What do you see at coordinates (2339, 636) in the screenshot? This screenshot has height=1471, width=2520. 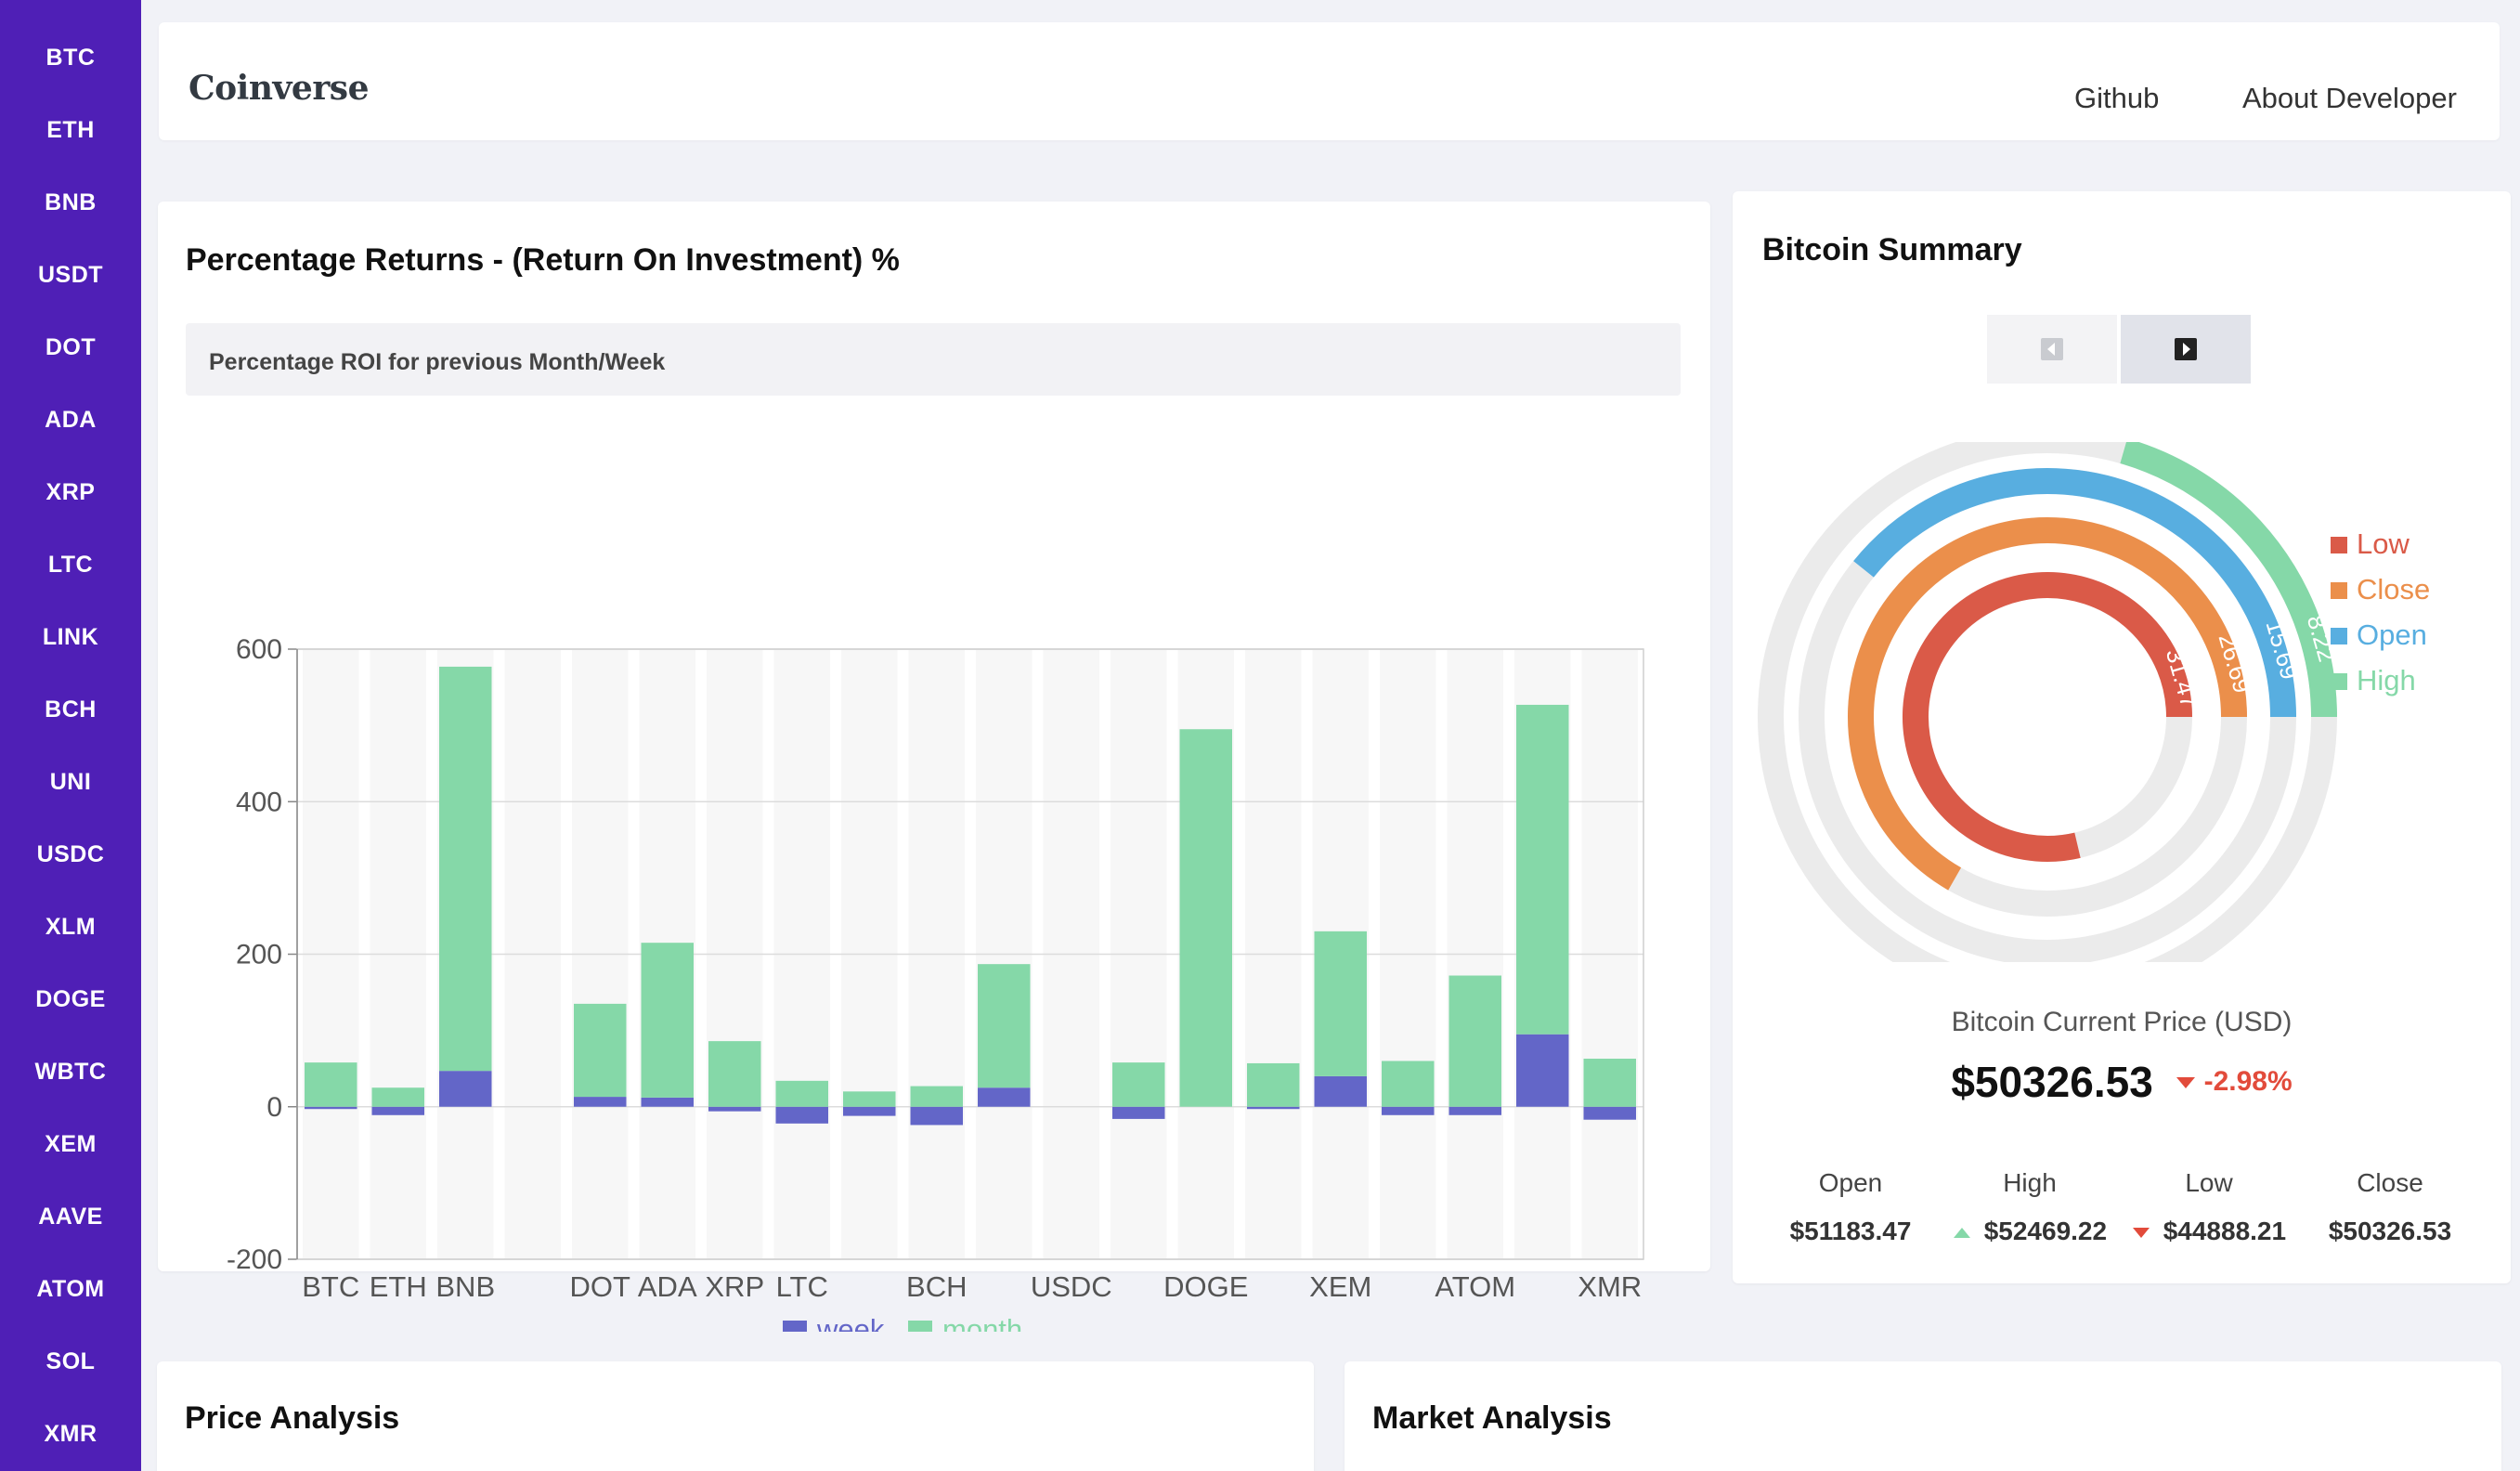 I see `legend-open-swatch` at bounding box center [2339, 636].